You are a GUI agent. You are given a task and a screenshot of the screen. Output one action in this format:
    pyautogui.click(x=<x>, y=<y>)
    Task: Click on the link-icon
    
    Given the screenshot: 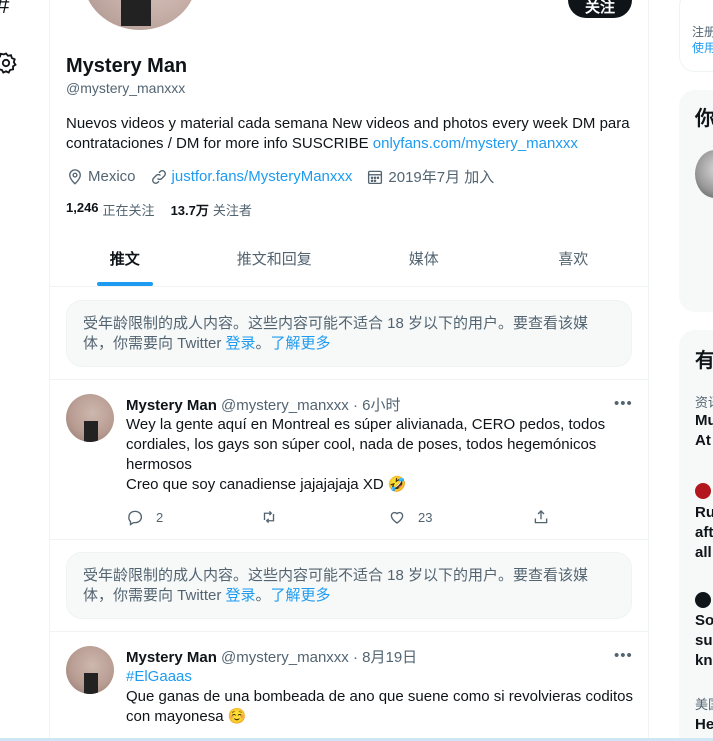 What is the action you would take?
    pyautogui.click(x=158, y=176)
    